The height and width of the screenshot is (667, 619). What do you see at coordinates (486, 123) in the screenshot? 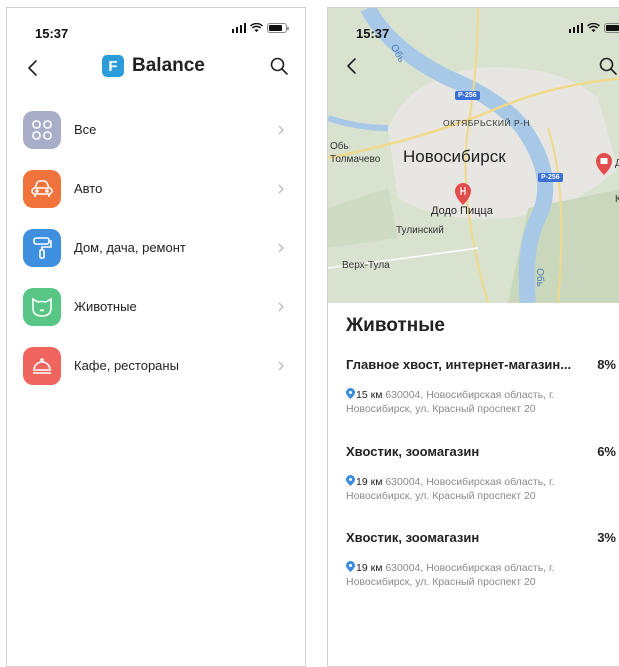
I see `map-label-district: ОКТЯБРЬСКИЙ Р-Н` at bounding box center [486, 123].